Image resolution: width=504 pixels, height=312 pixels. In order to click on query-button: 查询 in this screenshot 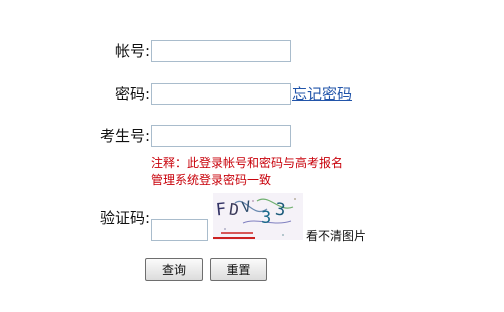, I will do `click(174, 269)`.